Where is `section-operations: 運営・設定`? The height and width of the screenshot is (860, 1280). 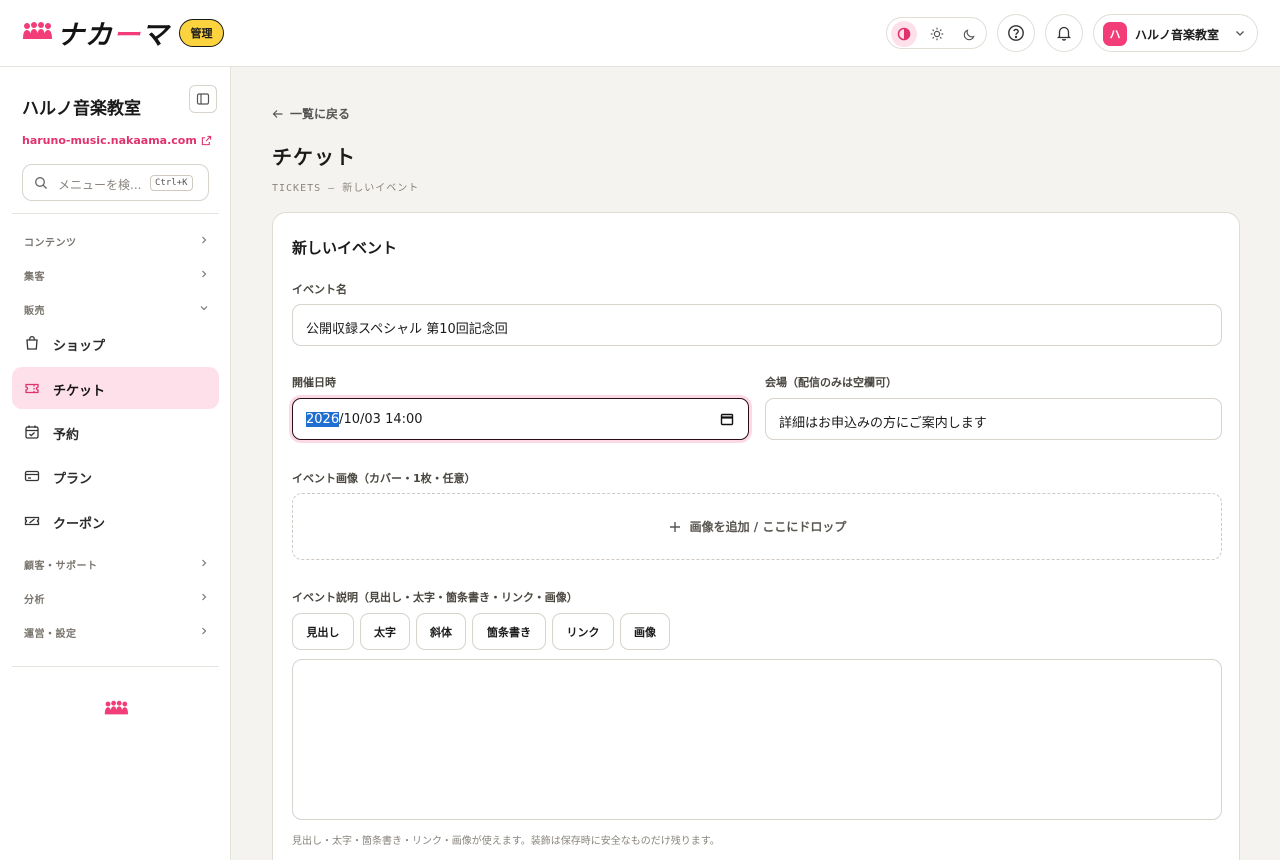 section-operations: 運営・設定 is located at coordinates (116, 632).